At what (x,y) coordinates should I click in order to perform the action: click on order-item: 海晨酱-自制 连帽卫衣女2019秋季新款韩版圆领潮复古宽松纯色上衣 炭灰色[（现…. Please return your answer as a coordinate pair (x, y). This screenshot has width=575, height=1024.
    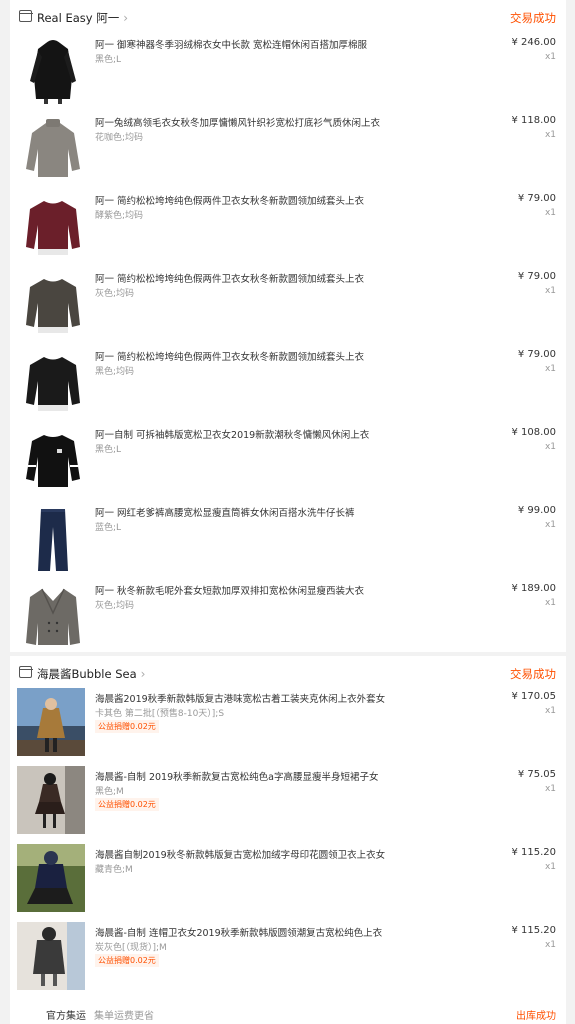
    Looking at the image, I should click on (288, 961).